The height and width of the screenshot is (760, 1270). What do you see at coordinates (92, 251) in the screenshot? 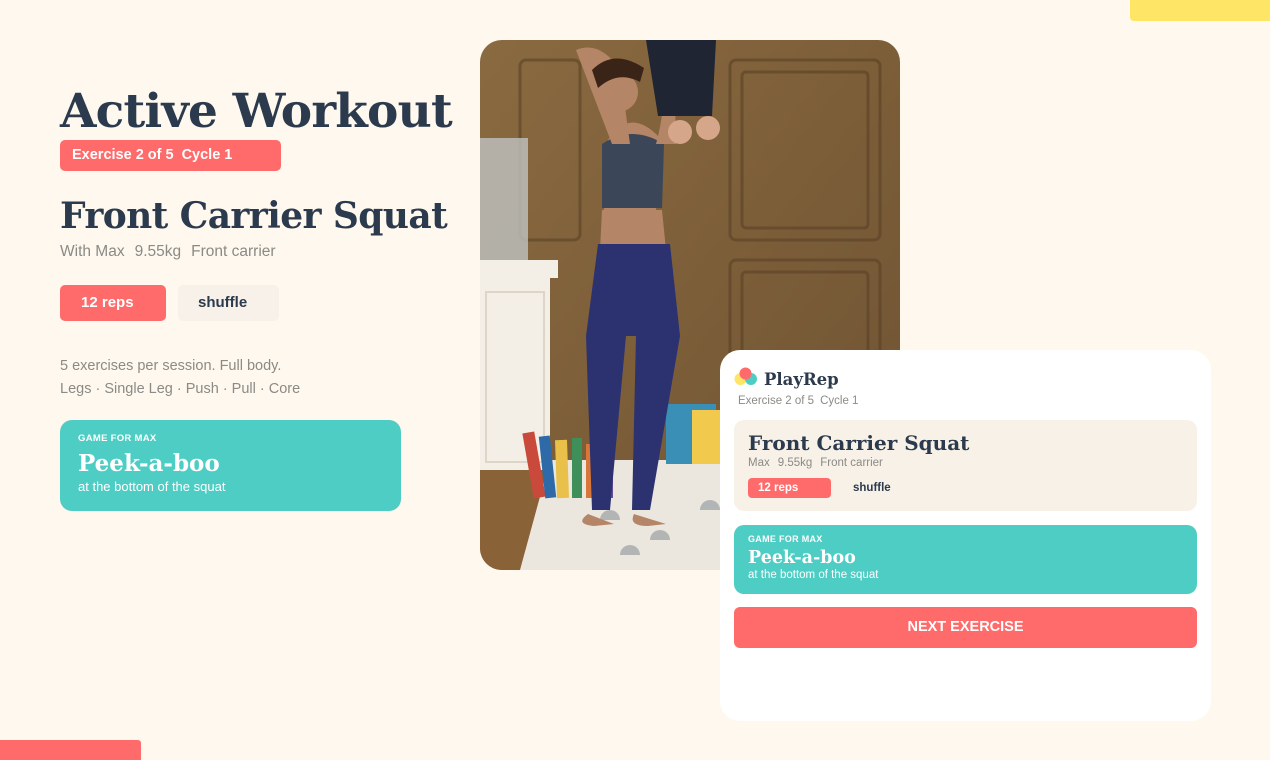
I see `partner-name: With Max` at bounding box center [92, 251].